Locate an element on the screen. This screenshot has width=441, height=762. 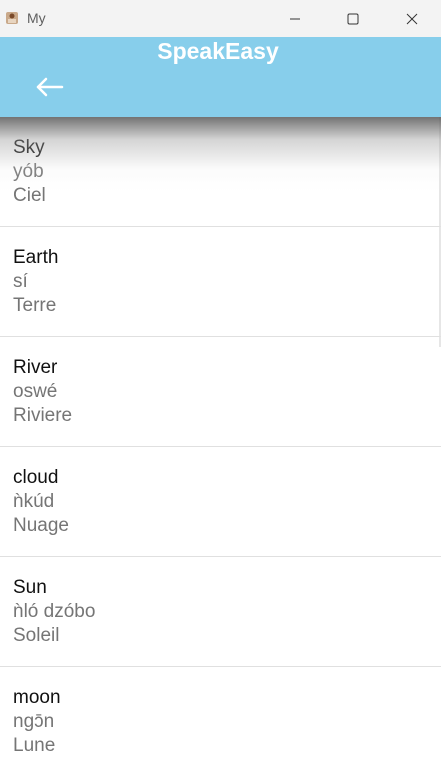
list-item: Earth sí Terre is located at coordinates (220, 282).